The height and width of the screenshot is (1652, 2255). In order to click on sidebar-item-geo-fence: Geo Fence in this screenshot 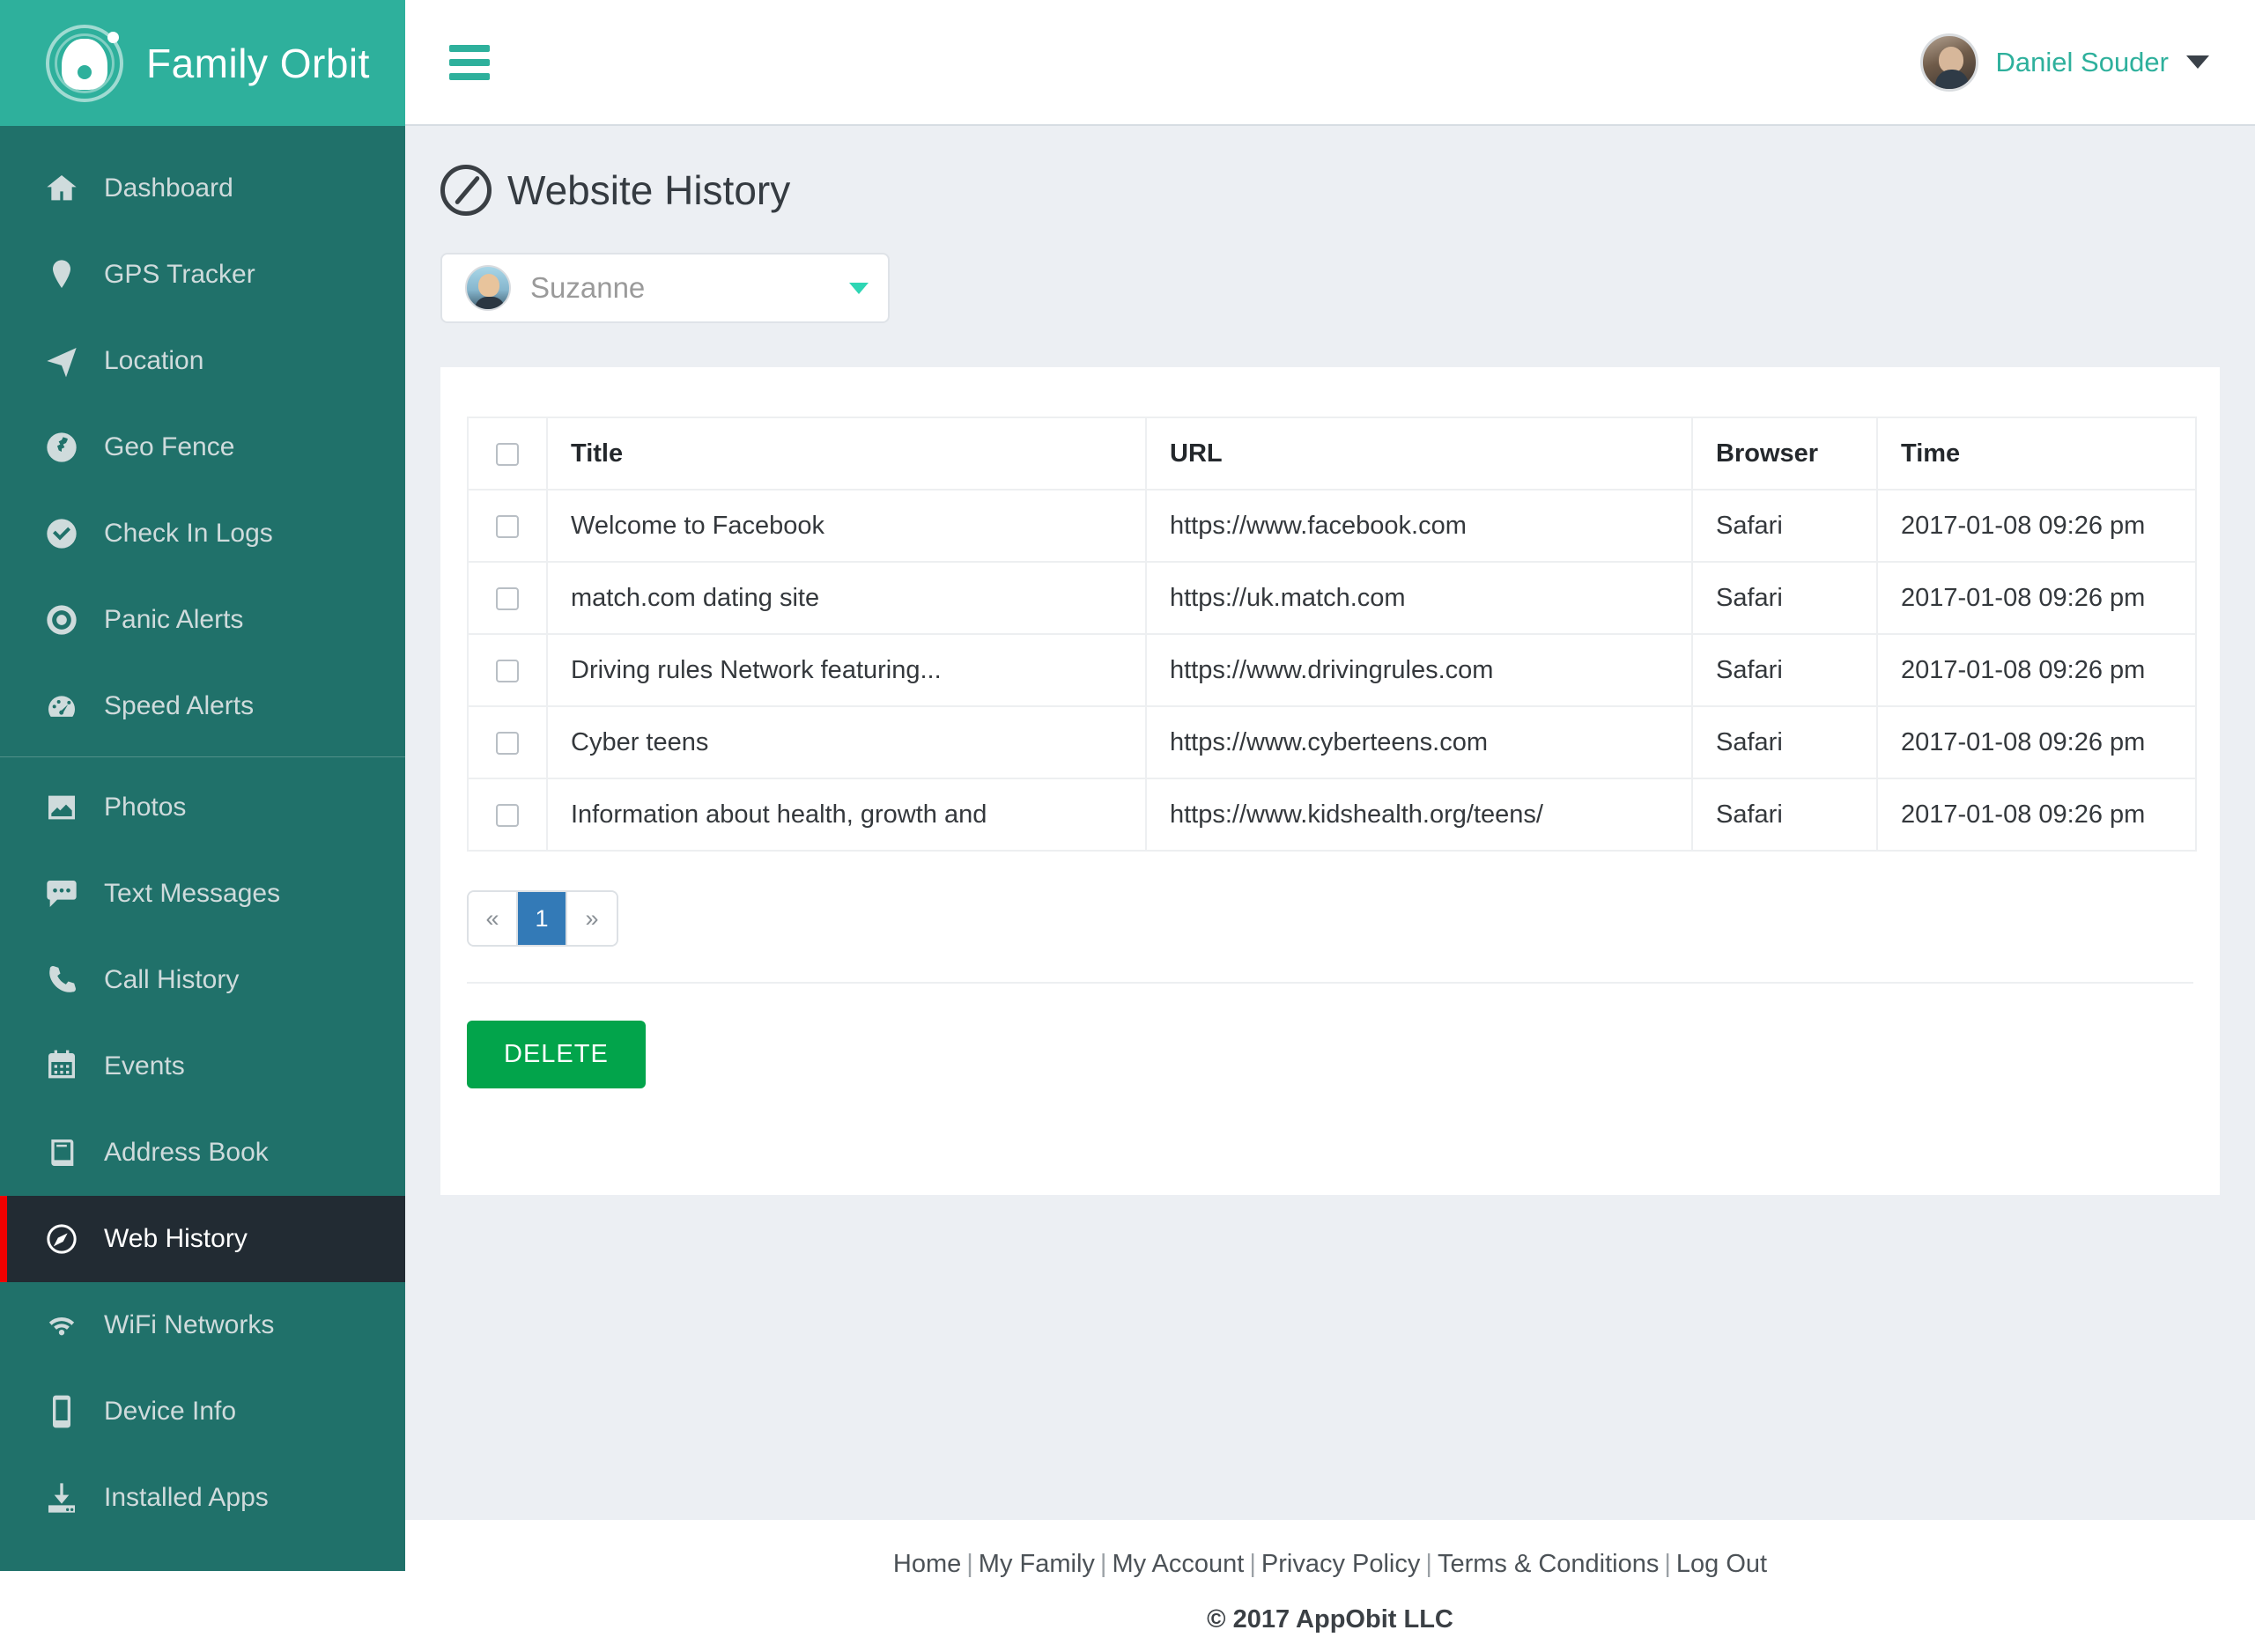, I will do `click(202, 447)`.